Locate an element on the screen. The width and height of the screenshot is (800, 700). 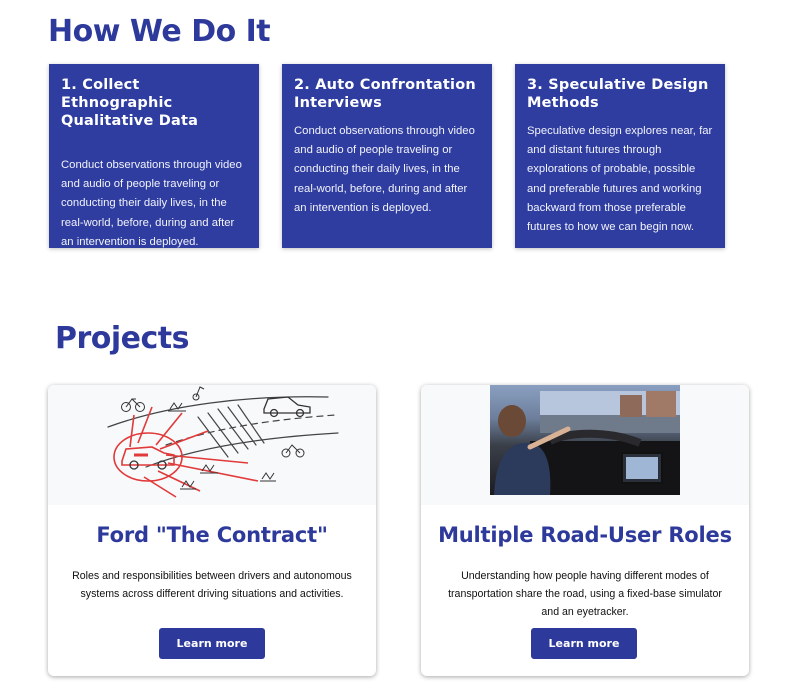
method-card-title: 2. Auto Confrontation Interviews is located at coordinates (385, 94).